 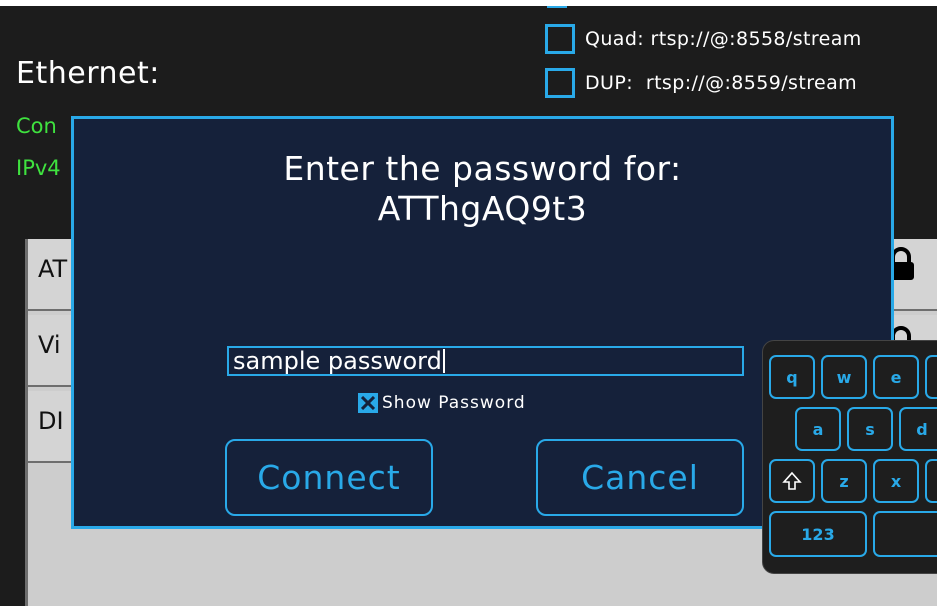 I want to click on connect-button: Connect, so click(x=329, y=477).